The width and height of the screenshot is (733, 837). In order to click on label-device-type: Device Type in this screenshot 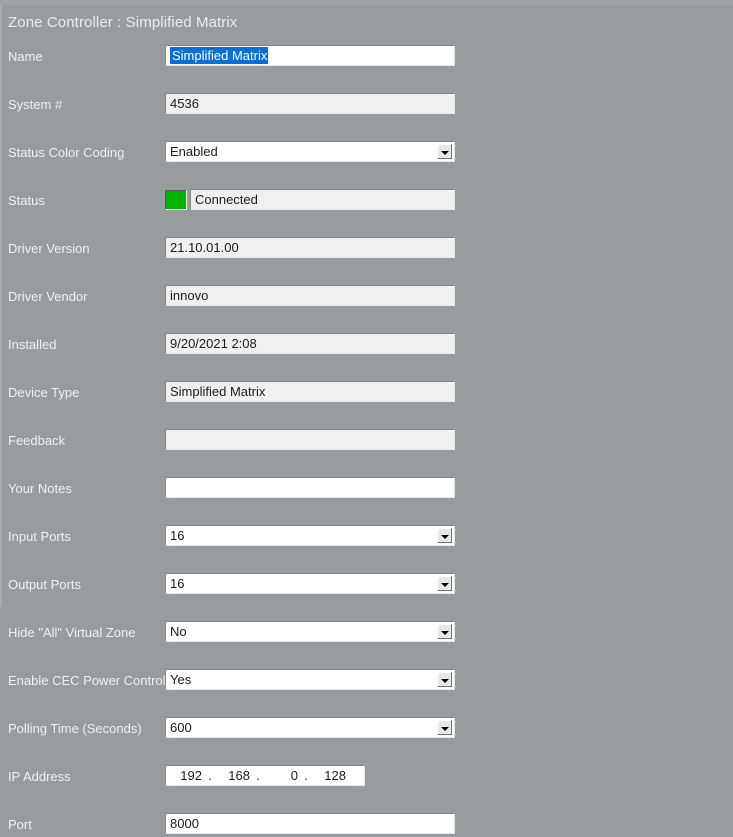, I will do `click(44, 392)`.